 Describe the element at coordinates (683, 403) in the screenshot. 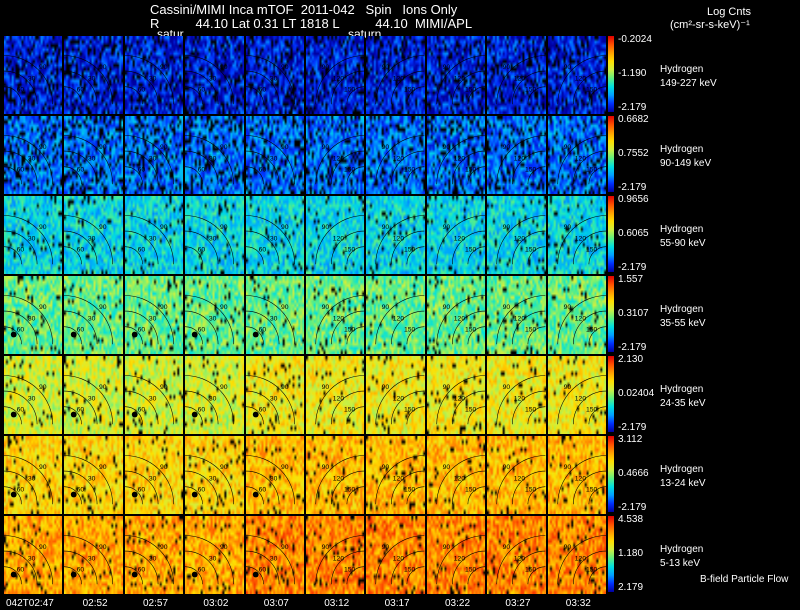

I see `energy-range-label: 24-35 keV` at that location.